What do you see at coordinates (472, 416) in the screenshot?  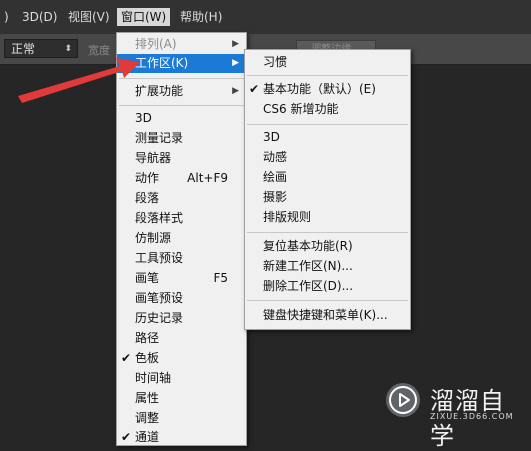 I see `watermark-url: ZIXUE.3D66.COM` at bounding box center [472, 416].